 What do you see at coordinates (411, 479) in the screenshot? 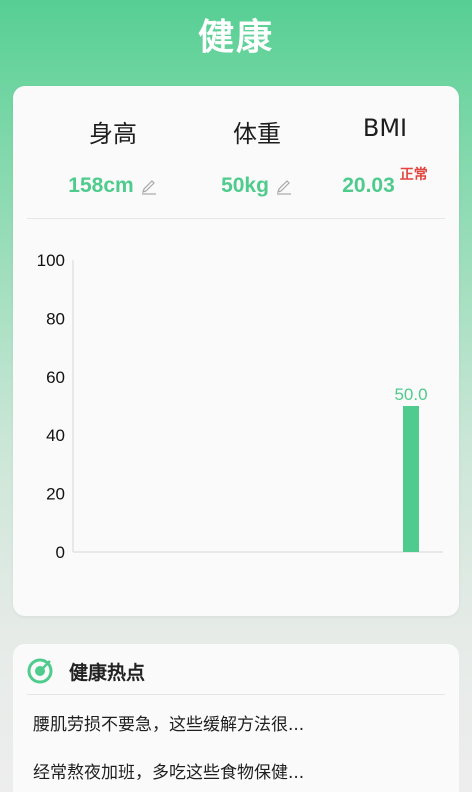
I see `bar` at bounding box center [411, 479].